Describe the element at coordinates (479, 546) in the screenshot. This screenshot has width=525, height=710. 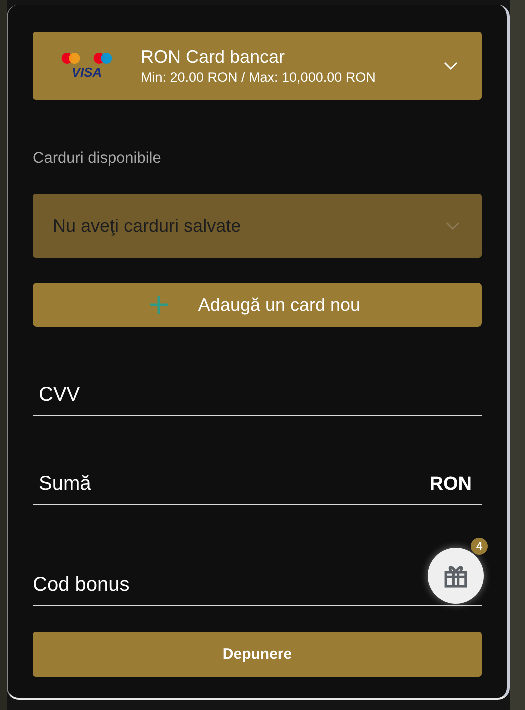
I see `notification-badge: 4` at that location.